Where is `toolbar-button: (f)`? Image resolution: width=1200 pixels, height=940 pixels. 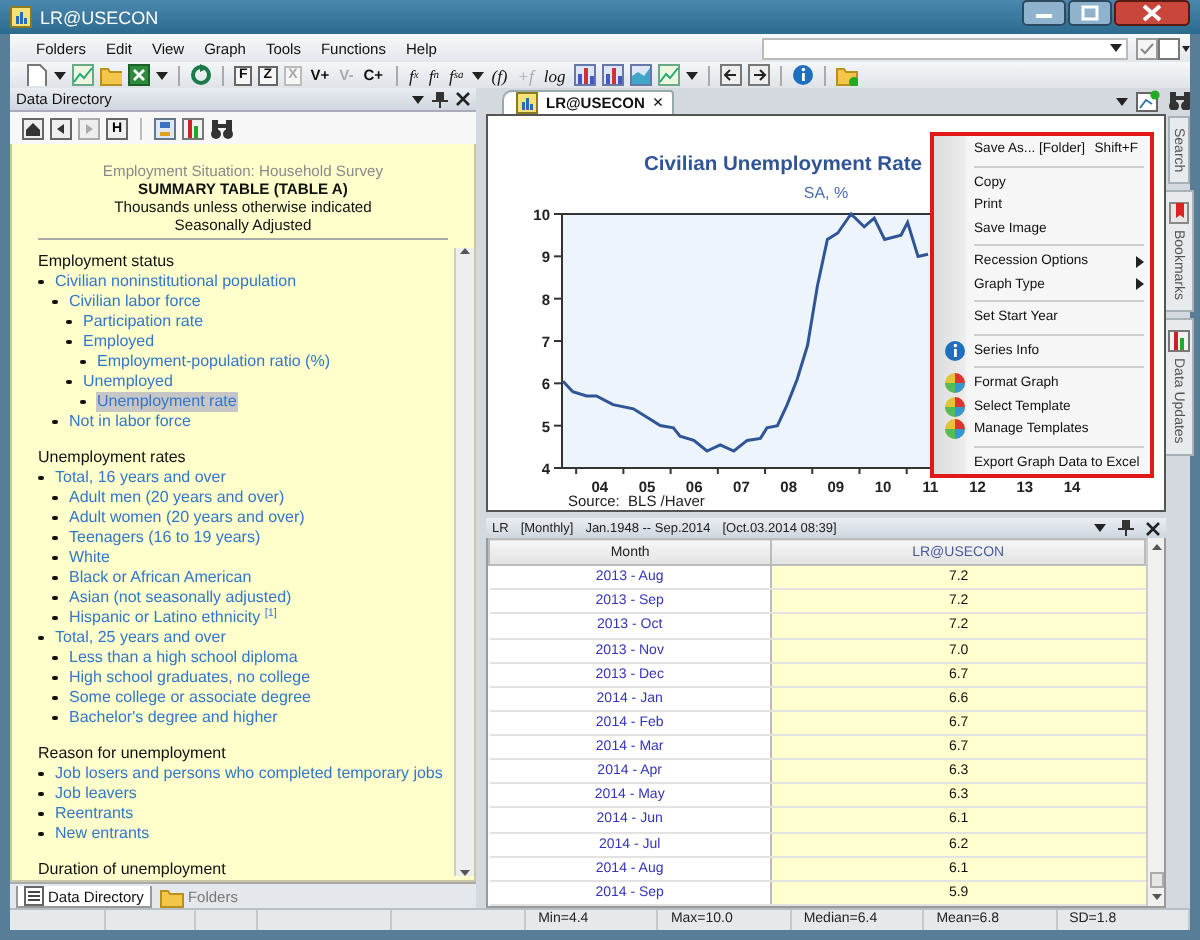 toolbar-button: (f) is located at coordinates (499, 75).